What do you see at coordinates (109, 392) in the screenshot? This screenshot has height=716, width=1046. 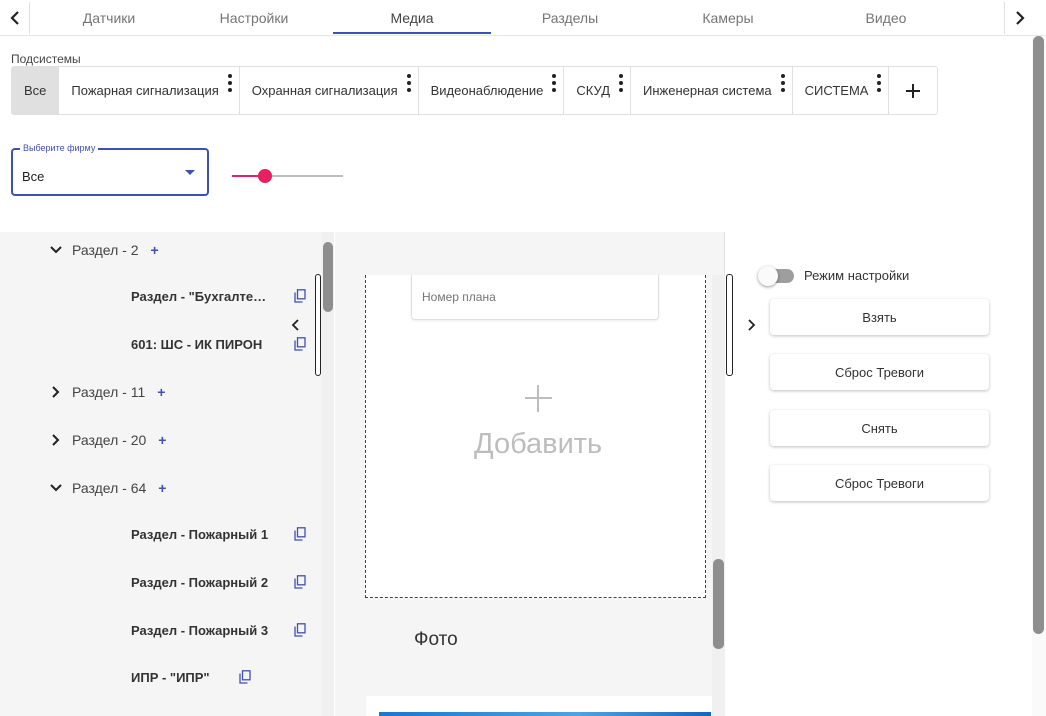 I see `tree-node-label: Раздел - 11` at bounding box center [109, 392].